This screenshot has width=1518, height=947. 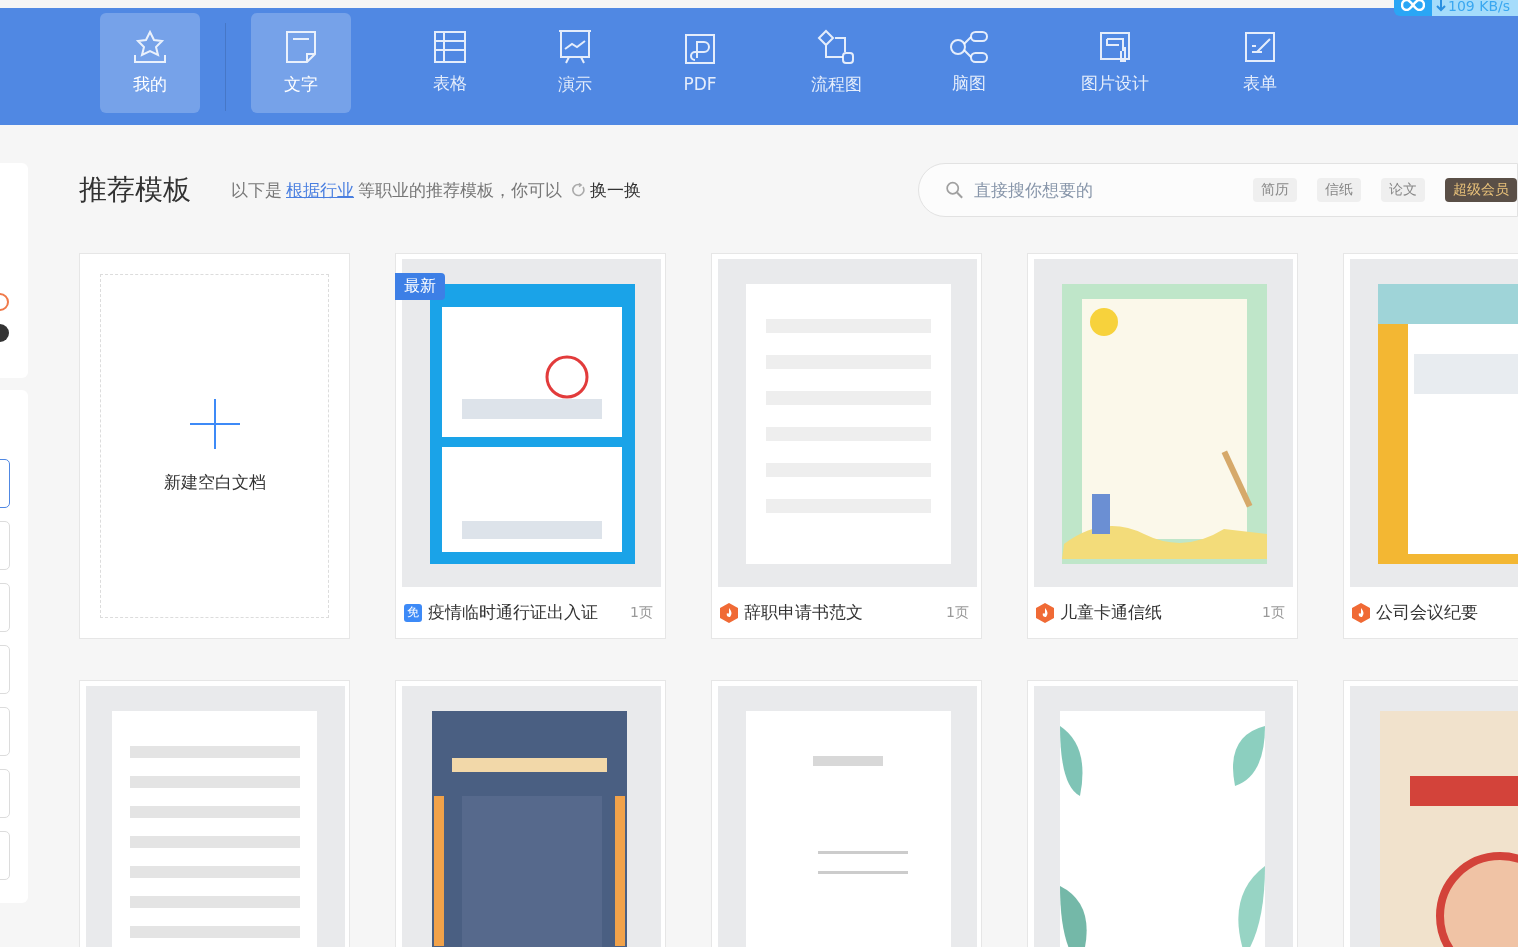 I want to click on template-title: 辞职申请书范文, so click(x=803, y=612).